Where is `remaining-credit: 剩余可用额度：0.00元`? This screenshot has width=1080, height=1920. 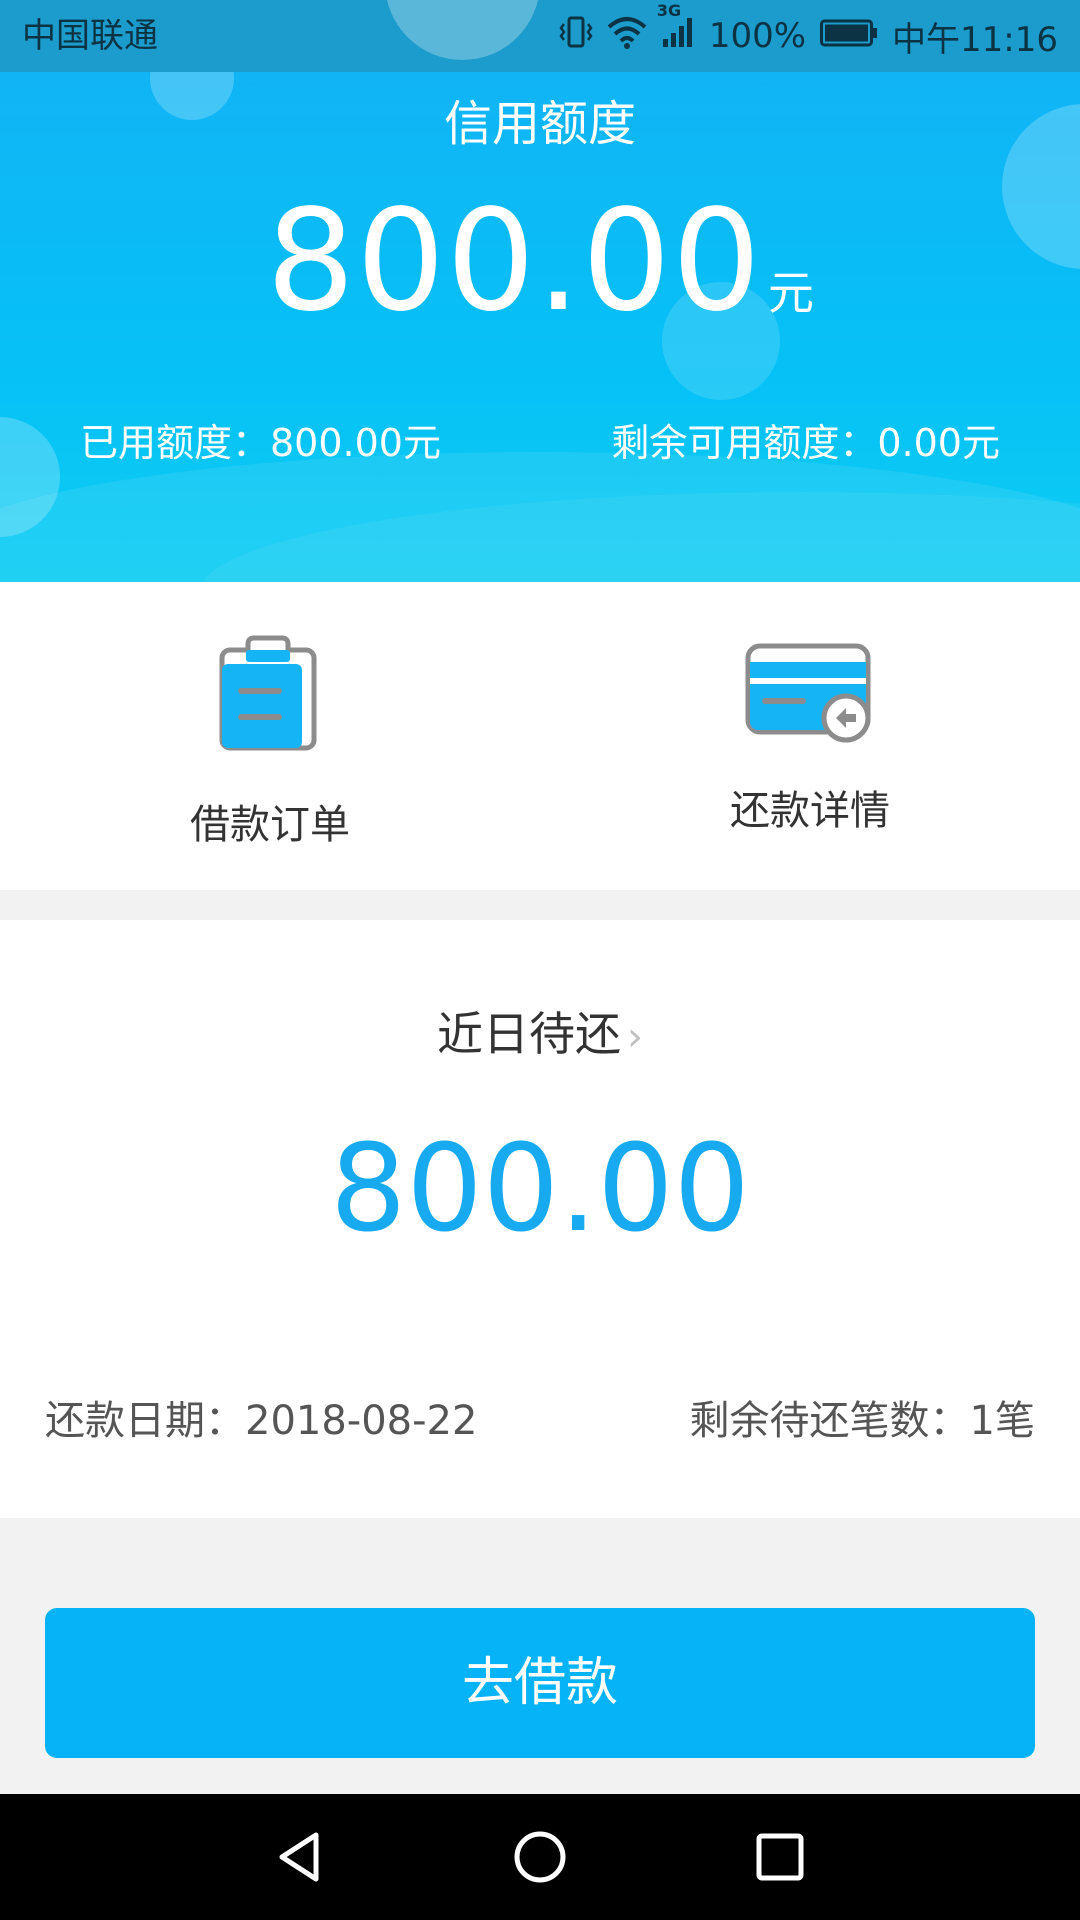
remaining-credit: 剩余可用额度：0.00元 is located at coordinates (805, 443).